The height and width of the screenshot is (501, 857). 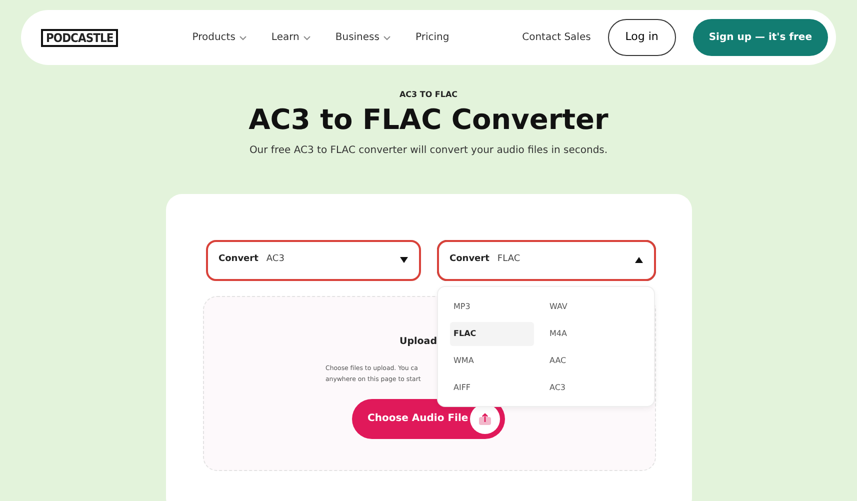 I want to click on contact-sales-link: Contact Sales, so click(x=556, y=37).